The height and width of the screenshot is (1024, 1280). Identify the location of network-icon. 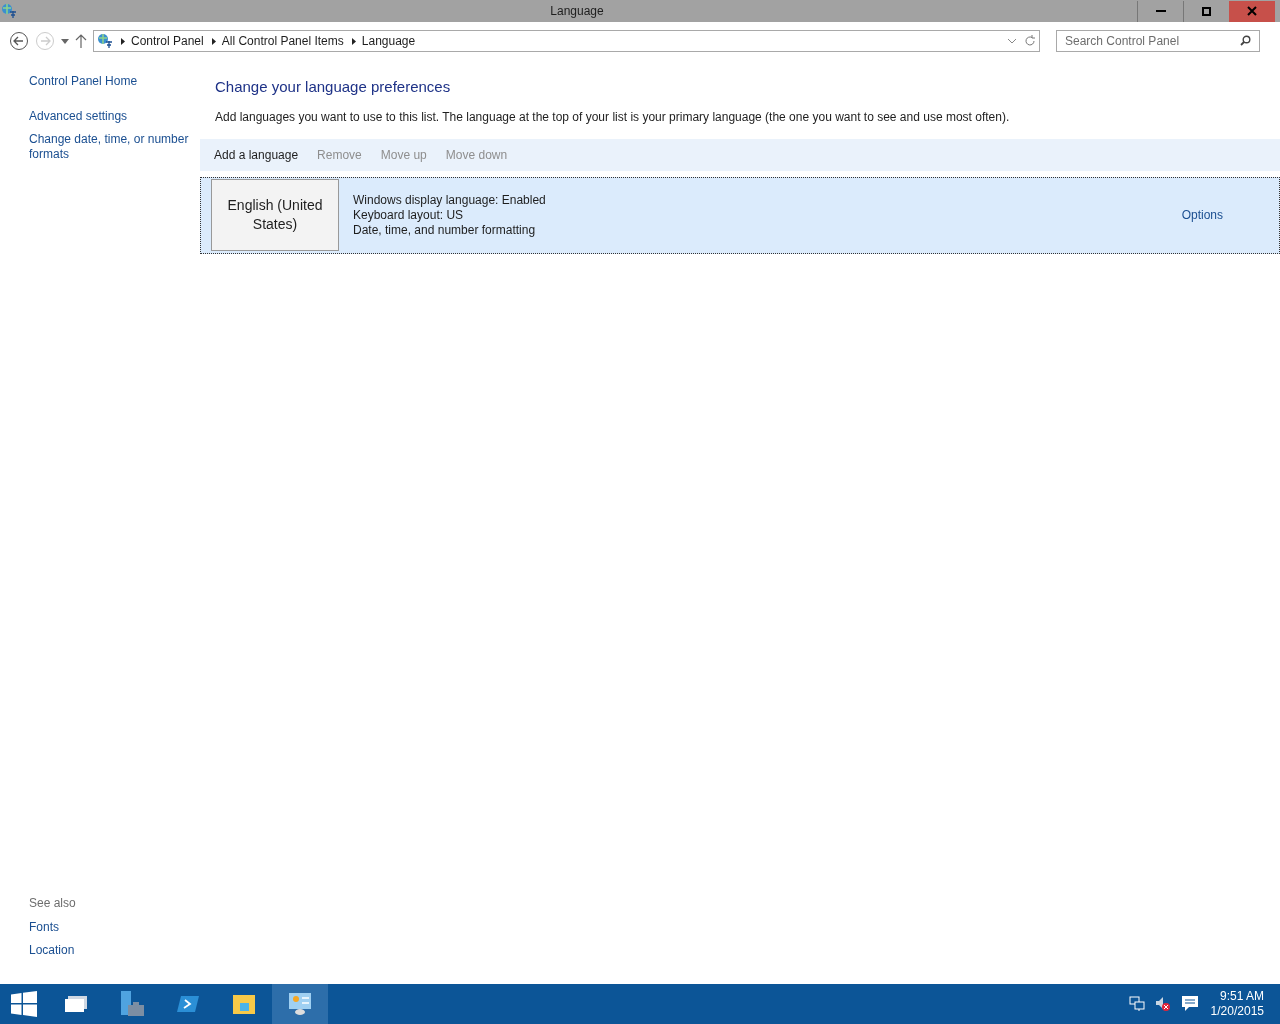
(1136, 1004).